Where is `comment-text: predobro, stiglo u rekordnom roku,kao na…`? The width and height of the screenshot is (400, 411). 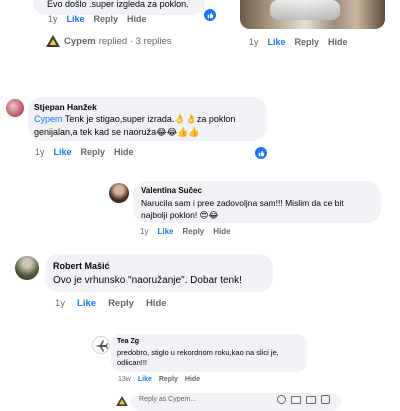 comment-text: predobro, stiglo u rekordnom roku,kao na… is located at coordinates (198, 358).